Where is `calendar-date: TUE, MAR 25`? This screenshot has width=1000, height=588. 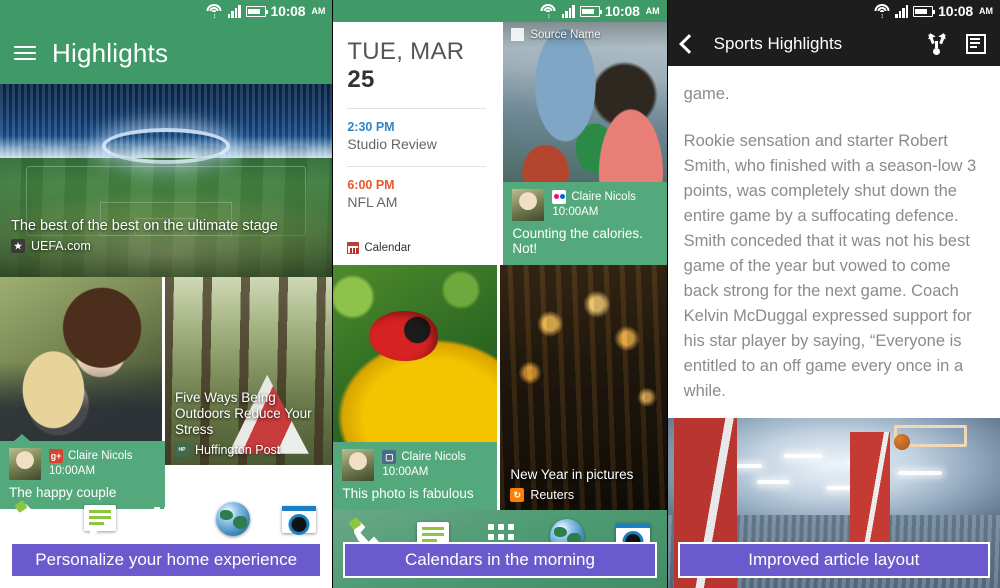
calendar-date: TUE, MAR 25 is located at coordinates (416, 66).